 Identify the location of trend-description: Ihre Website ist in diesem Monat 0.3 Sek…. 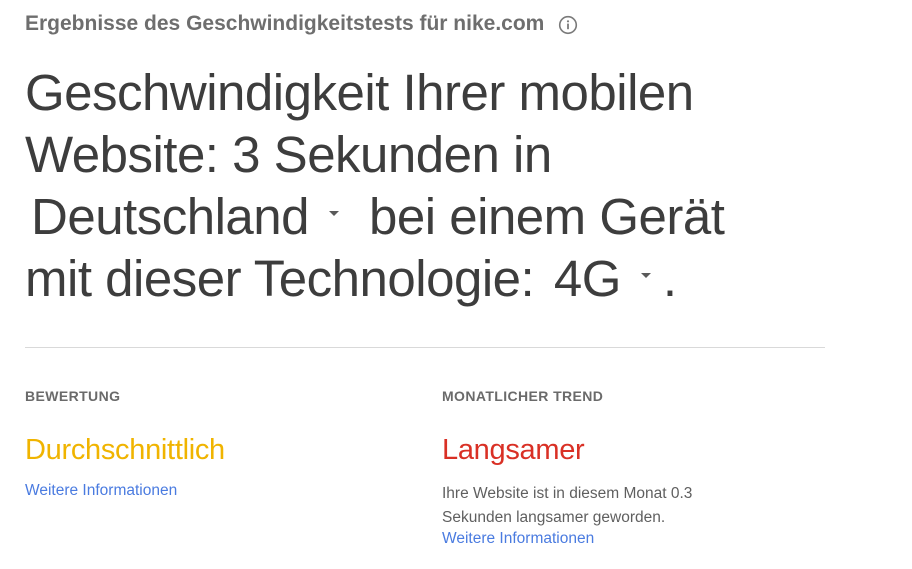
(567, 505).